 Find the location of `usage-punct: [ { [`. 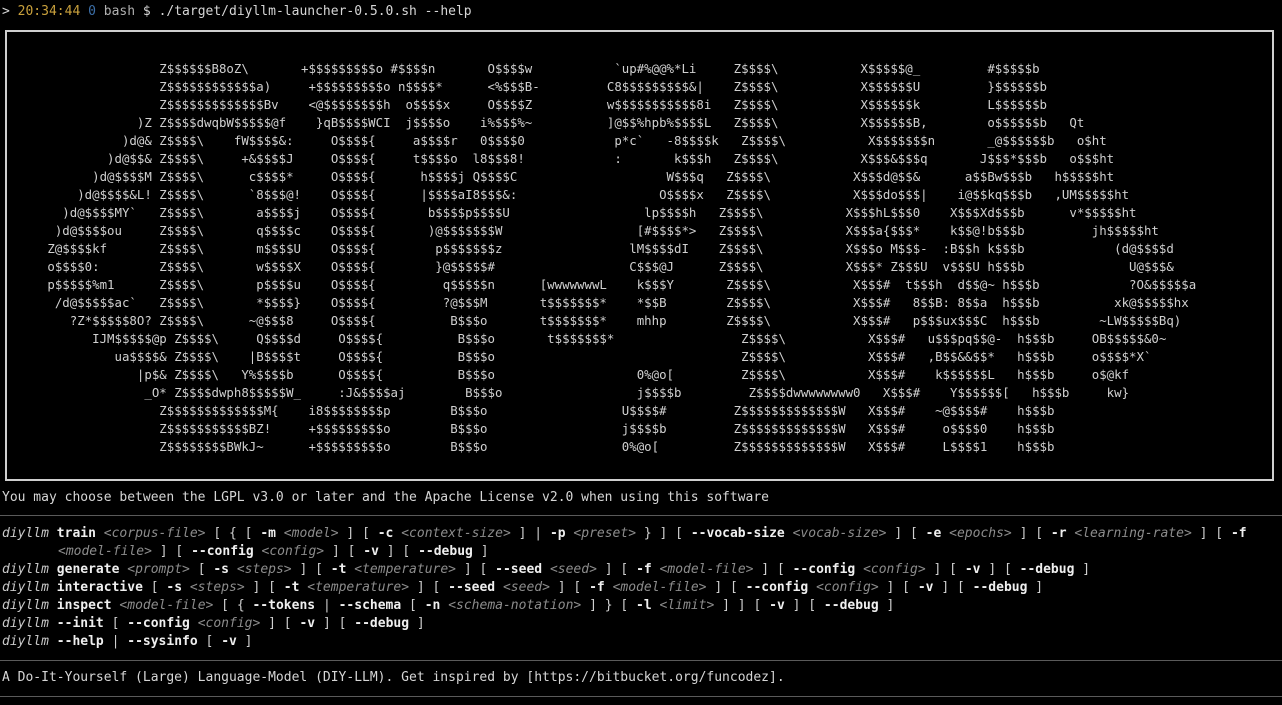

usage-punct: [ { [ is located at coordinates (233, 533).